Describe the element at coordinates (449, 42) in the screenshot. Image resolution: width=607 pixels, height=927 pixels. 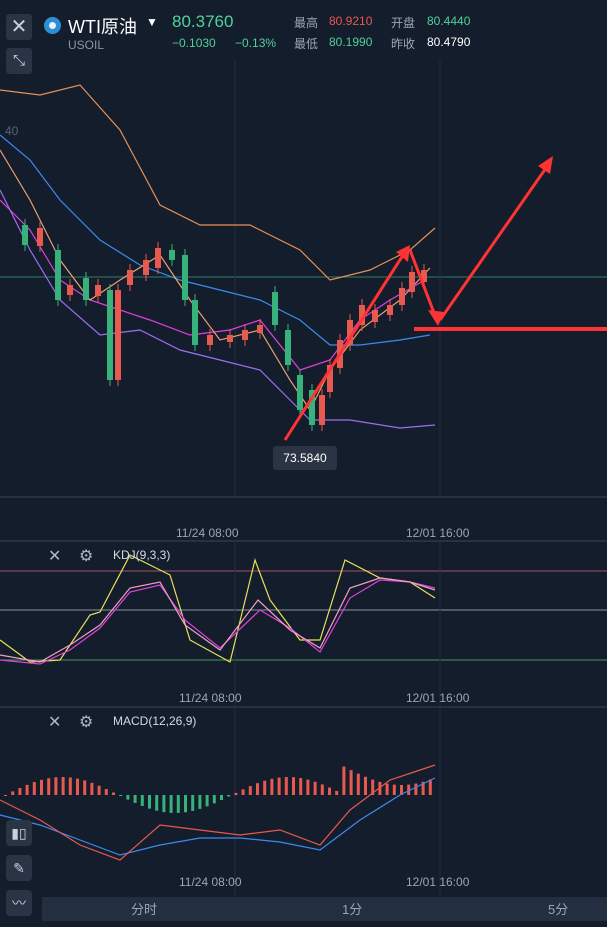
I see `prev-close-value: 80.4790` at that location.